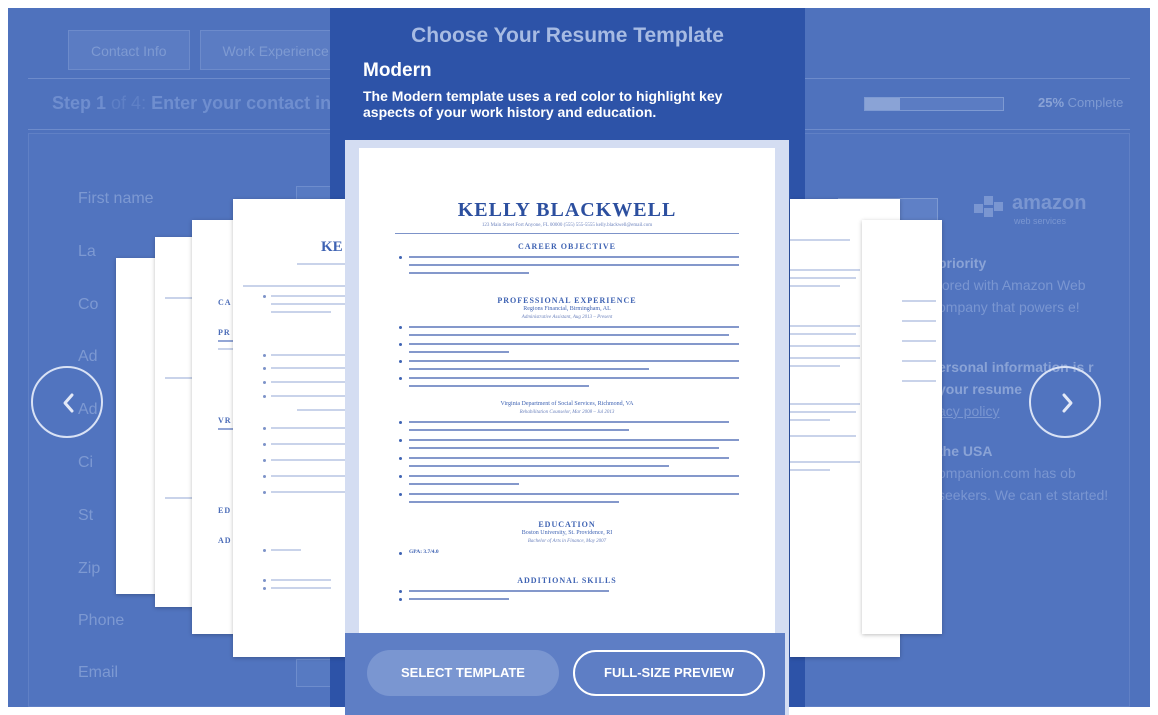 The image size is (1158, 715). What do you see at coordinates (1067, 403) in the screenshot?
I see `chevron-right-icon` at bounding box center [1067, 403].